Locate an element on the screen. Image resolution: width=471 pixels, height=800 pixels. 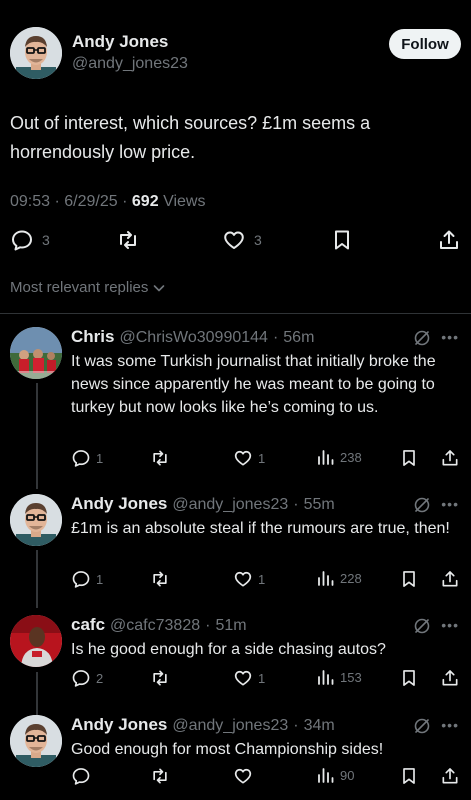
reply-header: Andy Jones @andy_jones23 · 55m is located at coordinates (203, 504).